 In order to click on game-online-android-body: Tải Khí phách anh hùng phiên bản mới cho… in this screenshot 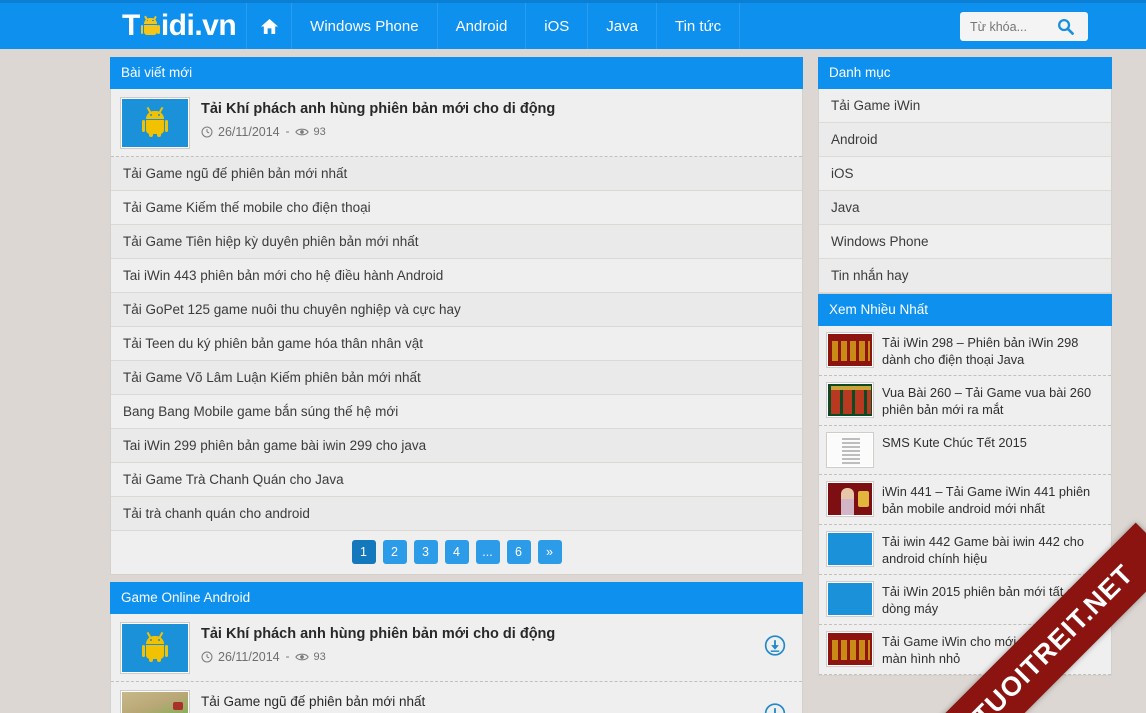, I will do `click(456, 663)`.